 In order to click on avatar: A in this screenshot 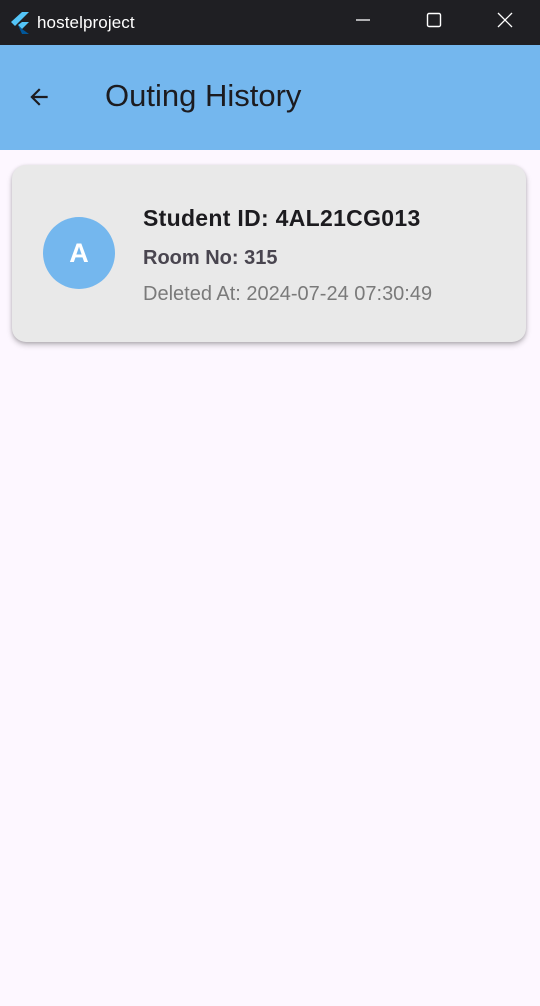, I will do `click(79, 253)`.